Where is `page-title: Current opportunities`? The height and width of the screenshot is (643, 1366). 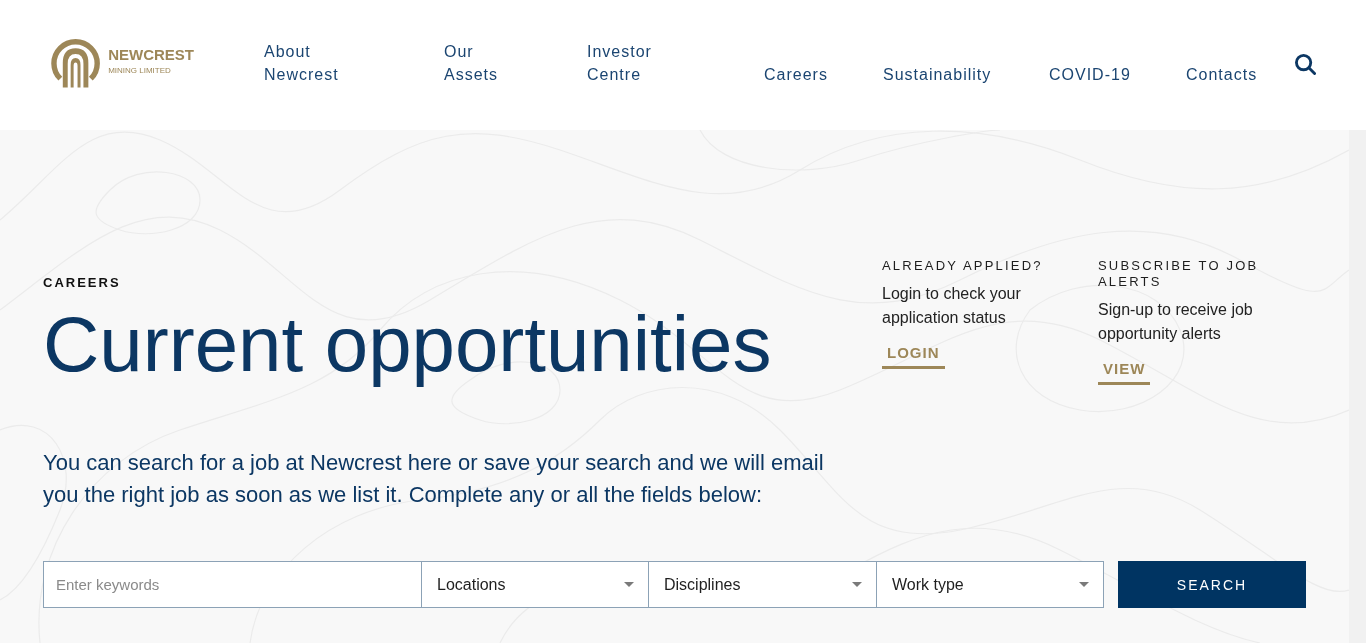 page-title: Current opportunities is located at coordinates (407, 344).